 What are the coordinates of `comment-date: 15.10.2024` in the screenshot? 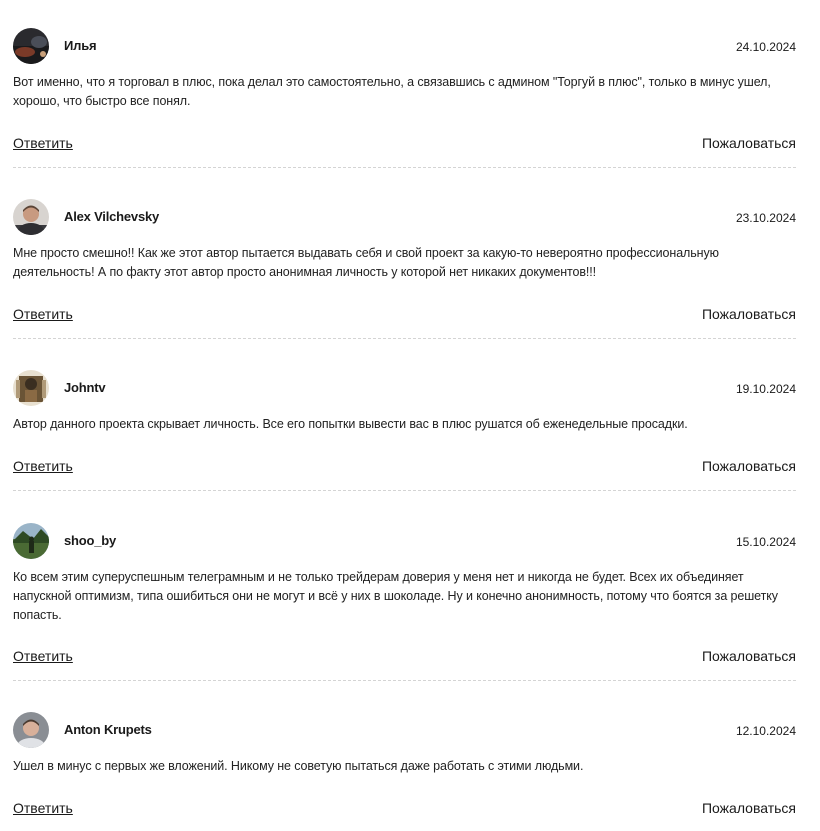 It's located at (765, 542).